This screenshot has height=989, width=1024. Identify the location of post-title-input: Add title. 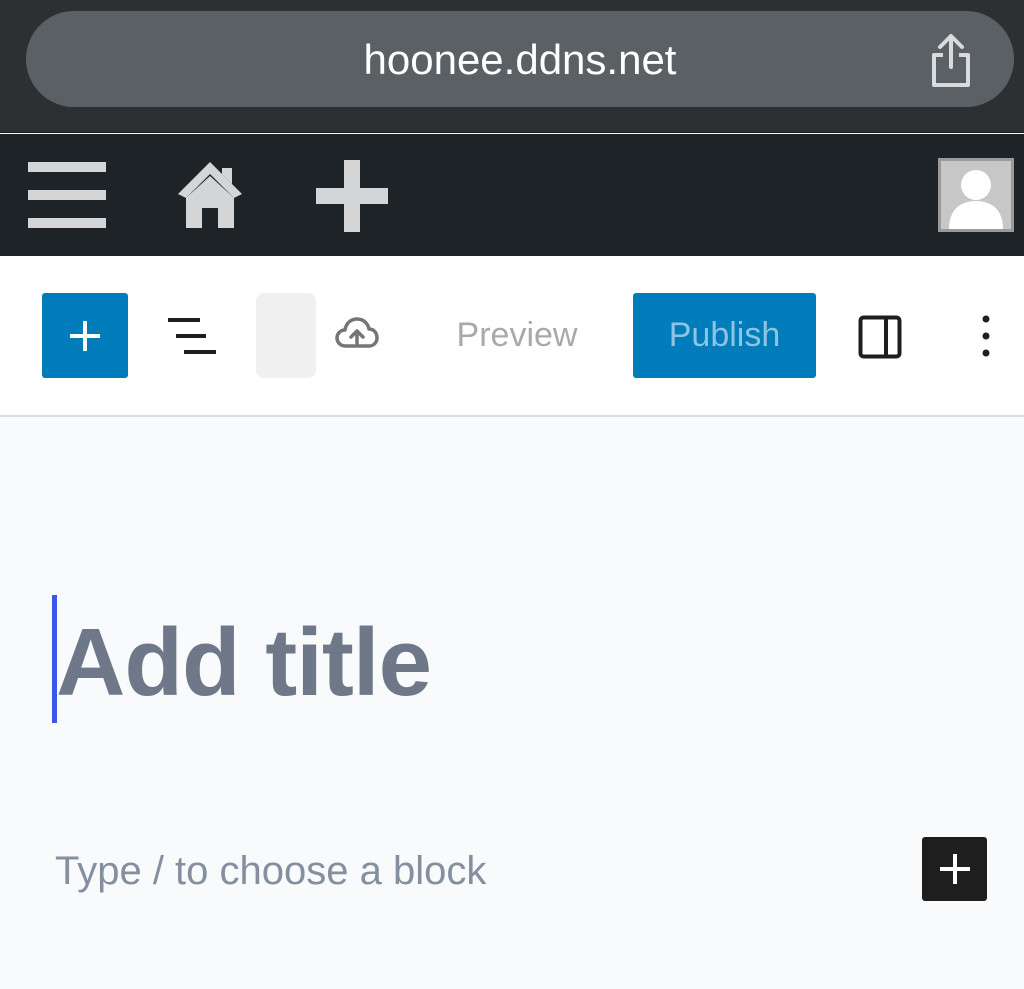
(244, 663).